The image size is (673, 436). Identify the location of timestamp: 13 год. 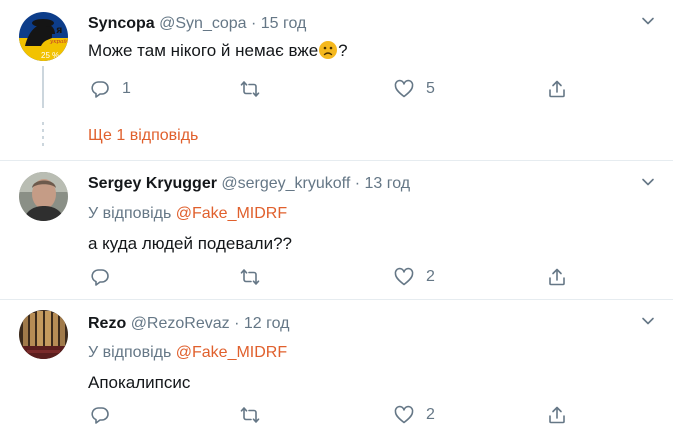
(388, 183).